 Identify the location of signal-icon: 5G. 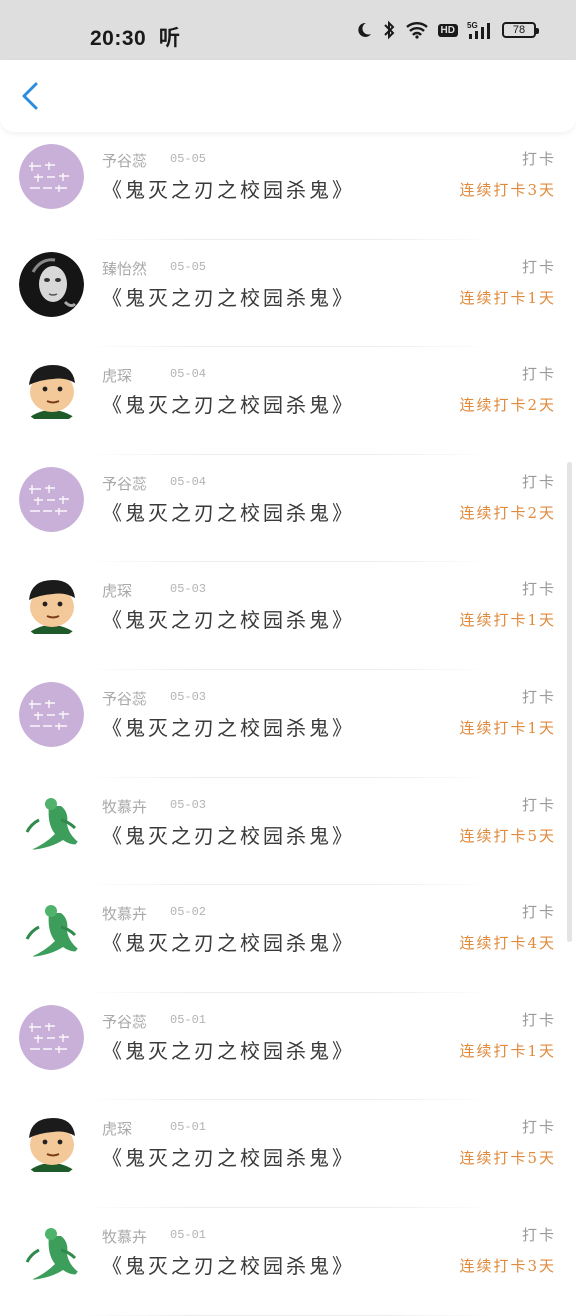
(478, 30).